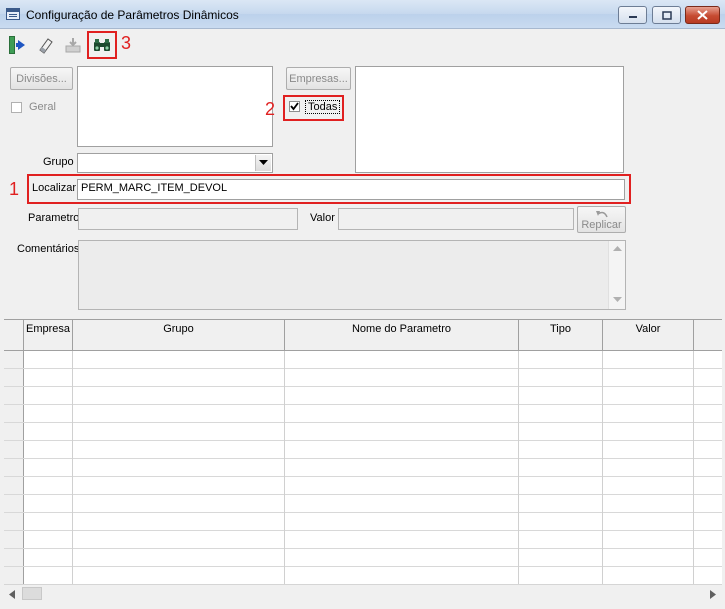 The image size is (725, 609). I want to click on app-icon, so click(13, 14).